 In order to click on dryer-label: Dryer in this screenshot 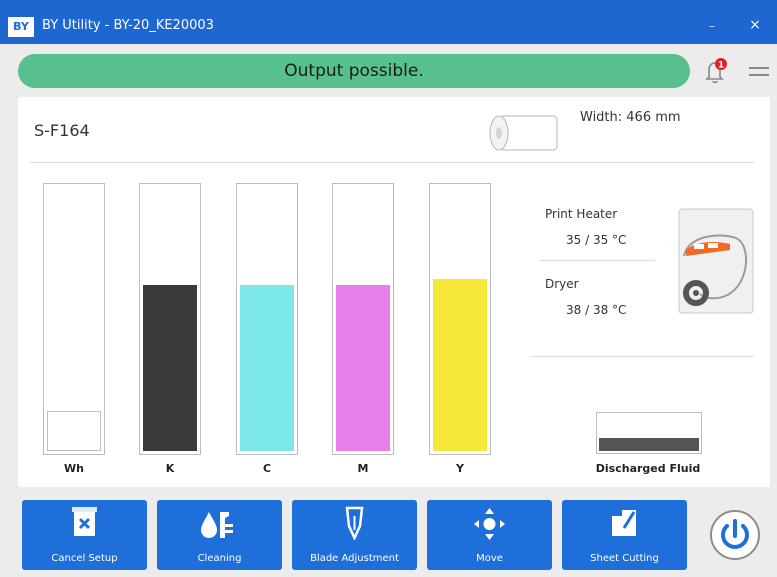, I will do `click(562, 284)`.